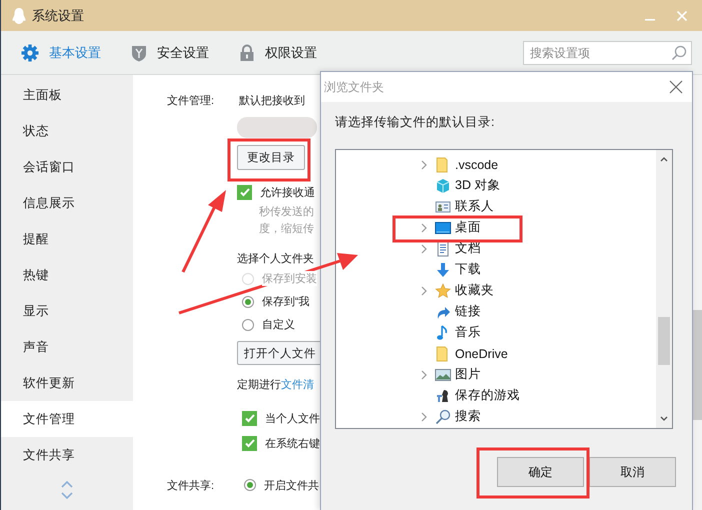 The image size is (702, 510). Describe the element at coordinates (67, 239) in the screenshot. I see `sidebar-item: 提醒` at that location.